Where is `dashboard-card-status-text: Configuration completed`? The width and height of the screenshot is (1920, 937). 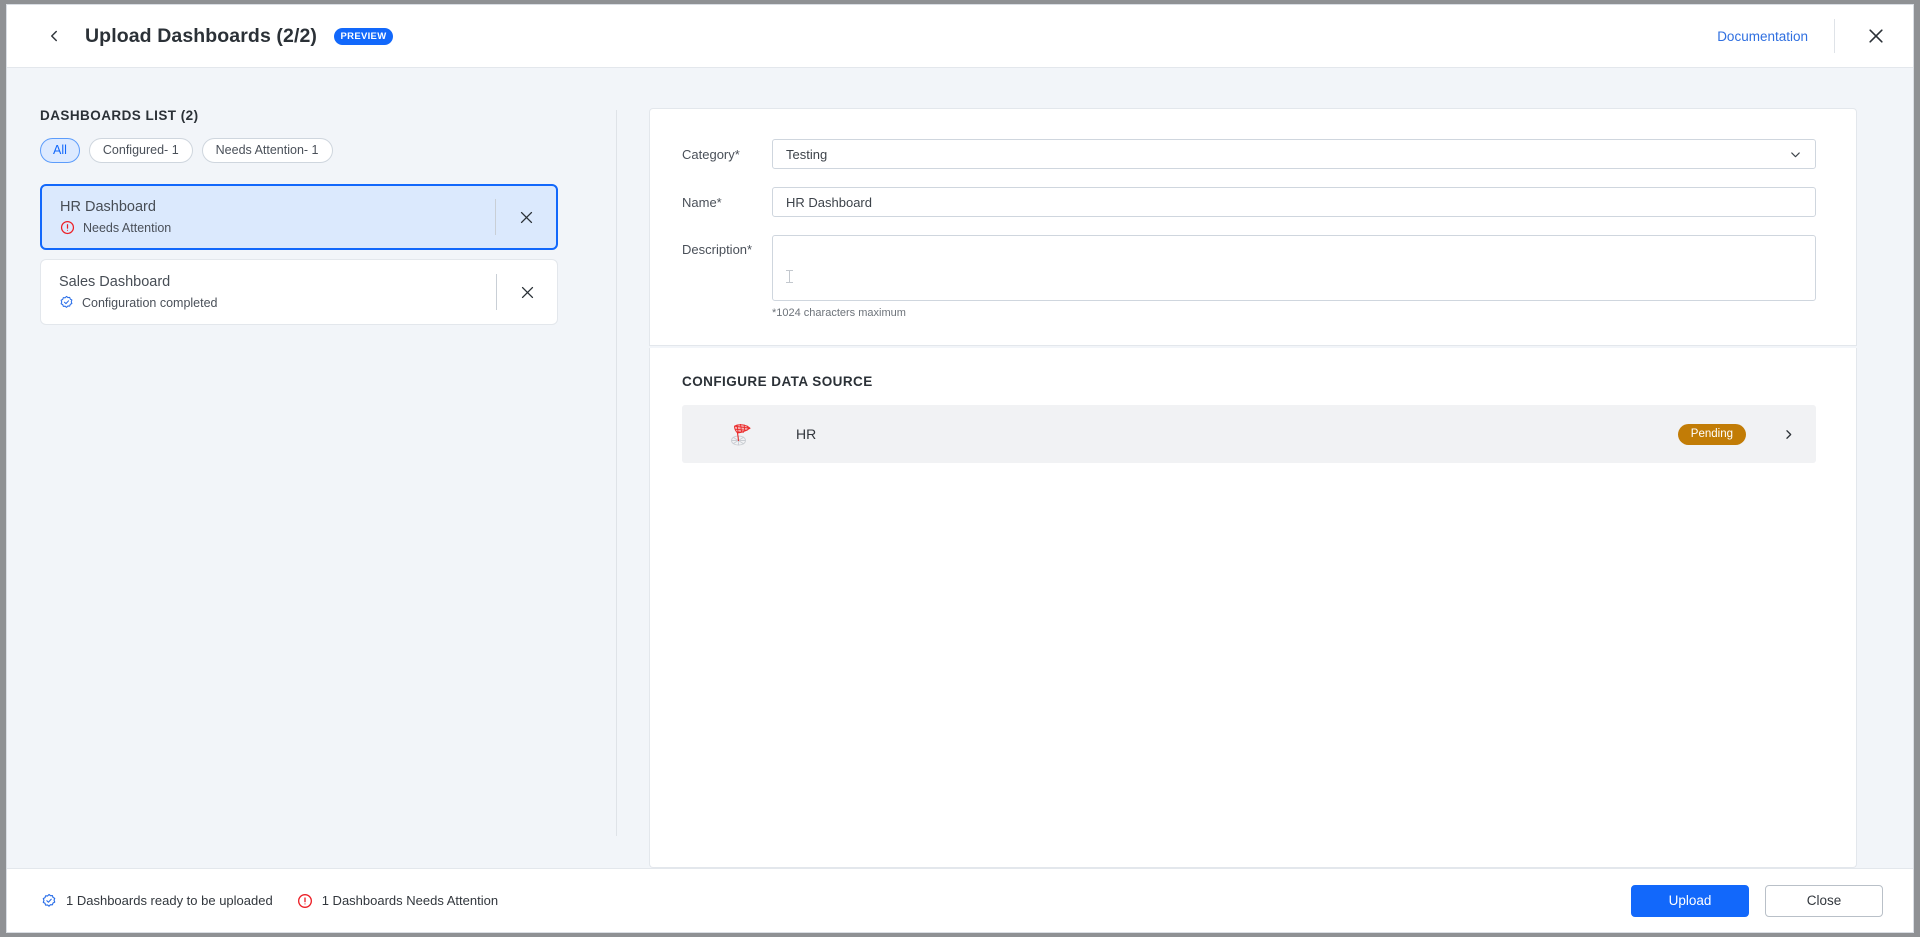
dashboard-card-status-text: Configuration completed is located at coordinates (150, 302).